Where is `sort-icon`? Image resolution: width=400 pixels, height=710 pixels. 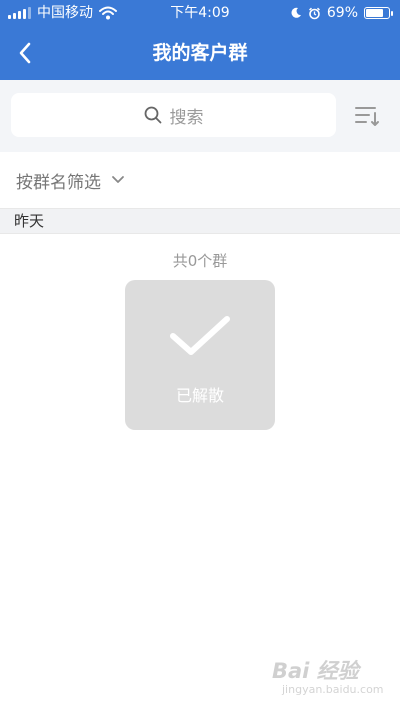
sort-icon is located at coordinates (367, 116).